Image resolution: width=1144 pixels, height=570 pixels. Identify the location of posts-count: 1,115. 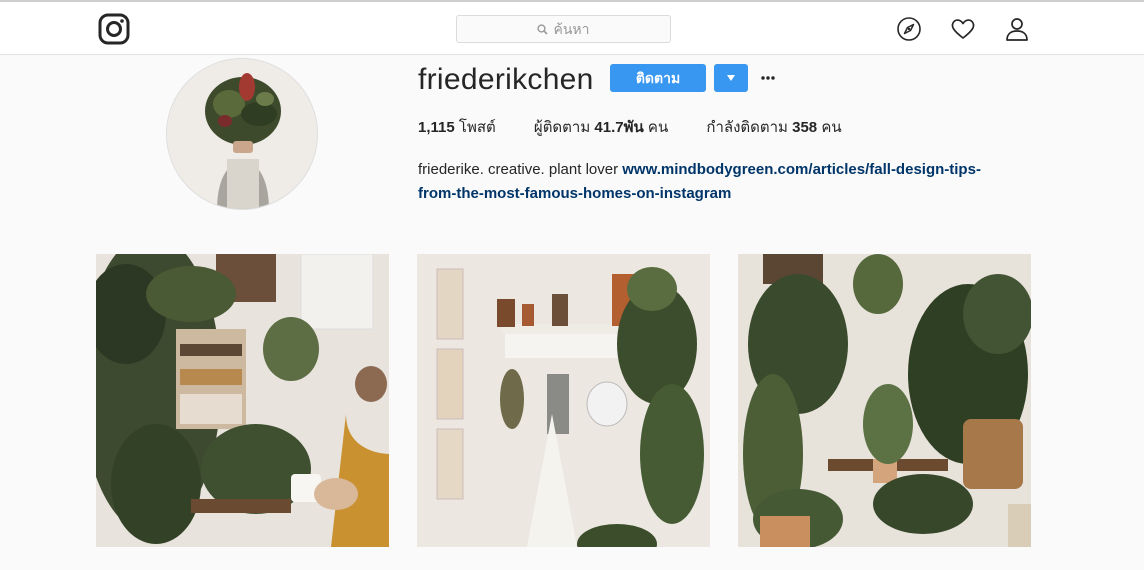
(436, 127).